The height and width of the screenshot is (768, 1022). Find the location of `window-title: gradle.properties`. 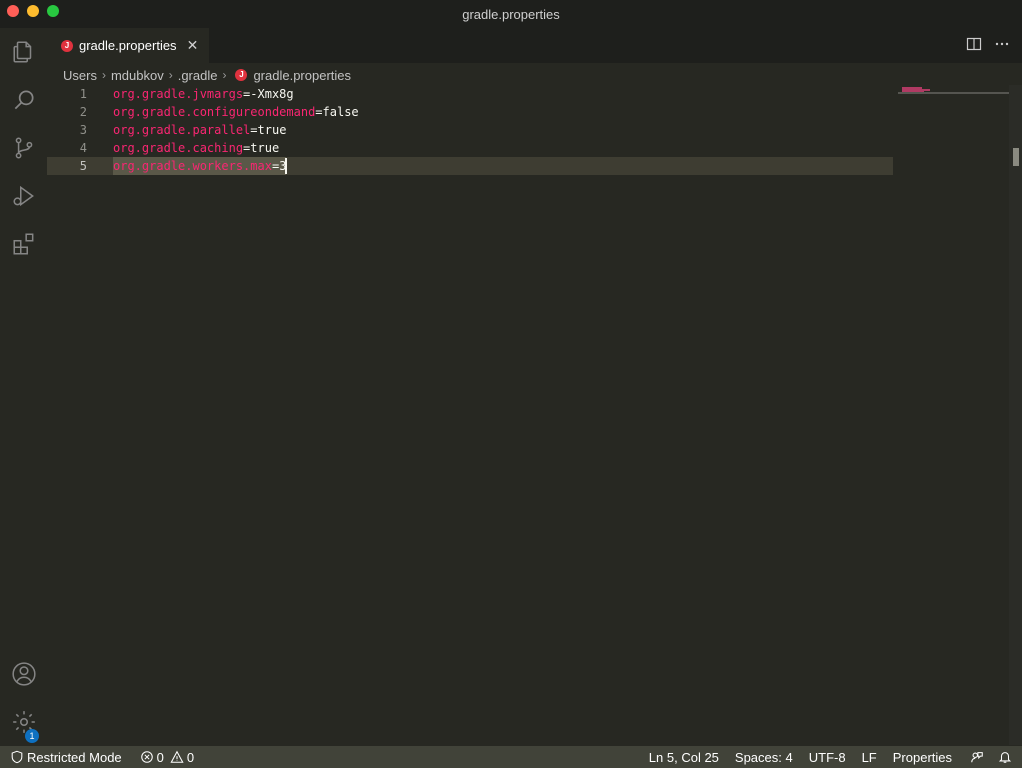

window-title: gradle.properties is located at coordinates (511, 14).